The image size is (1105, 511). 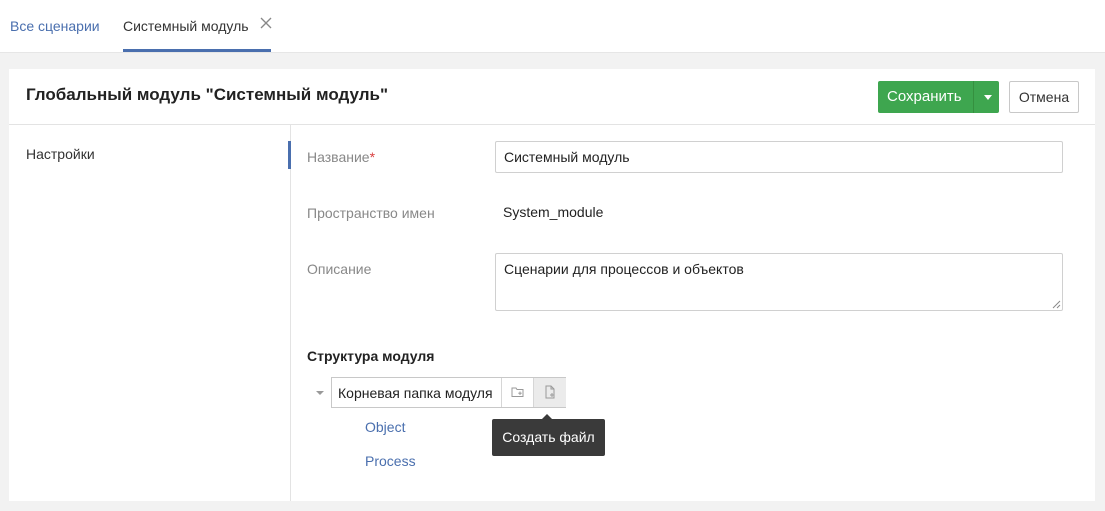 I want to click on tab-all-scenarios: Все сценарии, so click(x=55, y=26).